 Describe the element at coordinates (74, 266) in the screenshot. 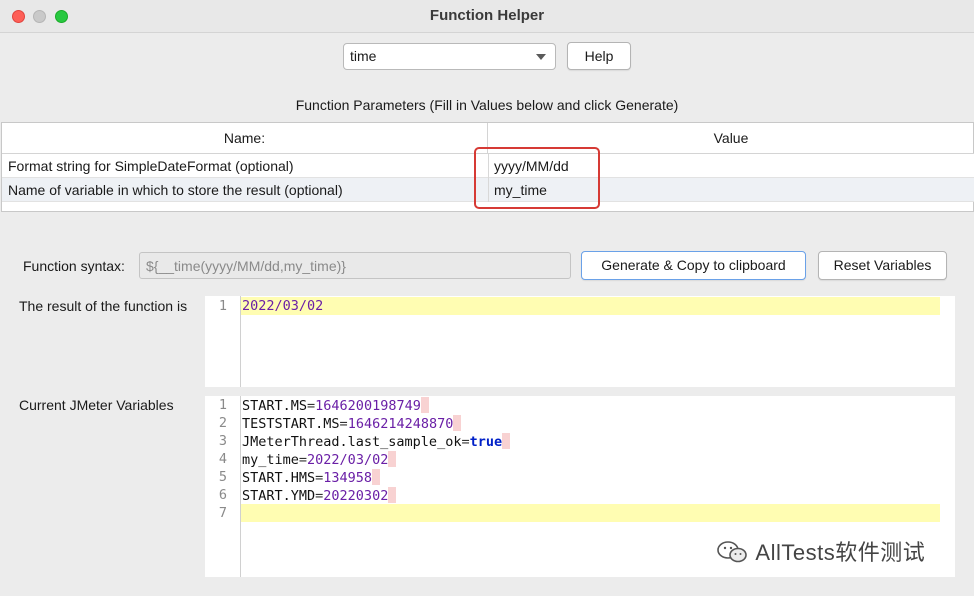

I see `function-syntax-label: Function syntax:` at that location.